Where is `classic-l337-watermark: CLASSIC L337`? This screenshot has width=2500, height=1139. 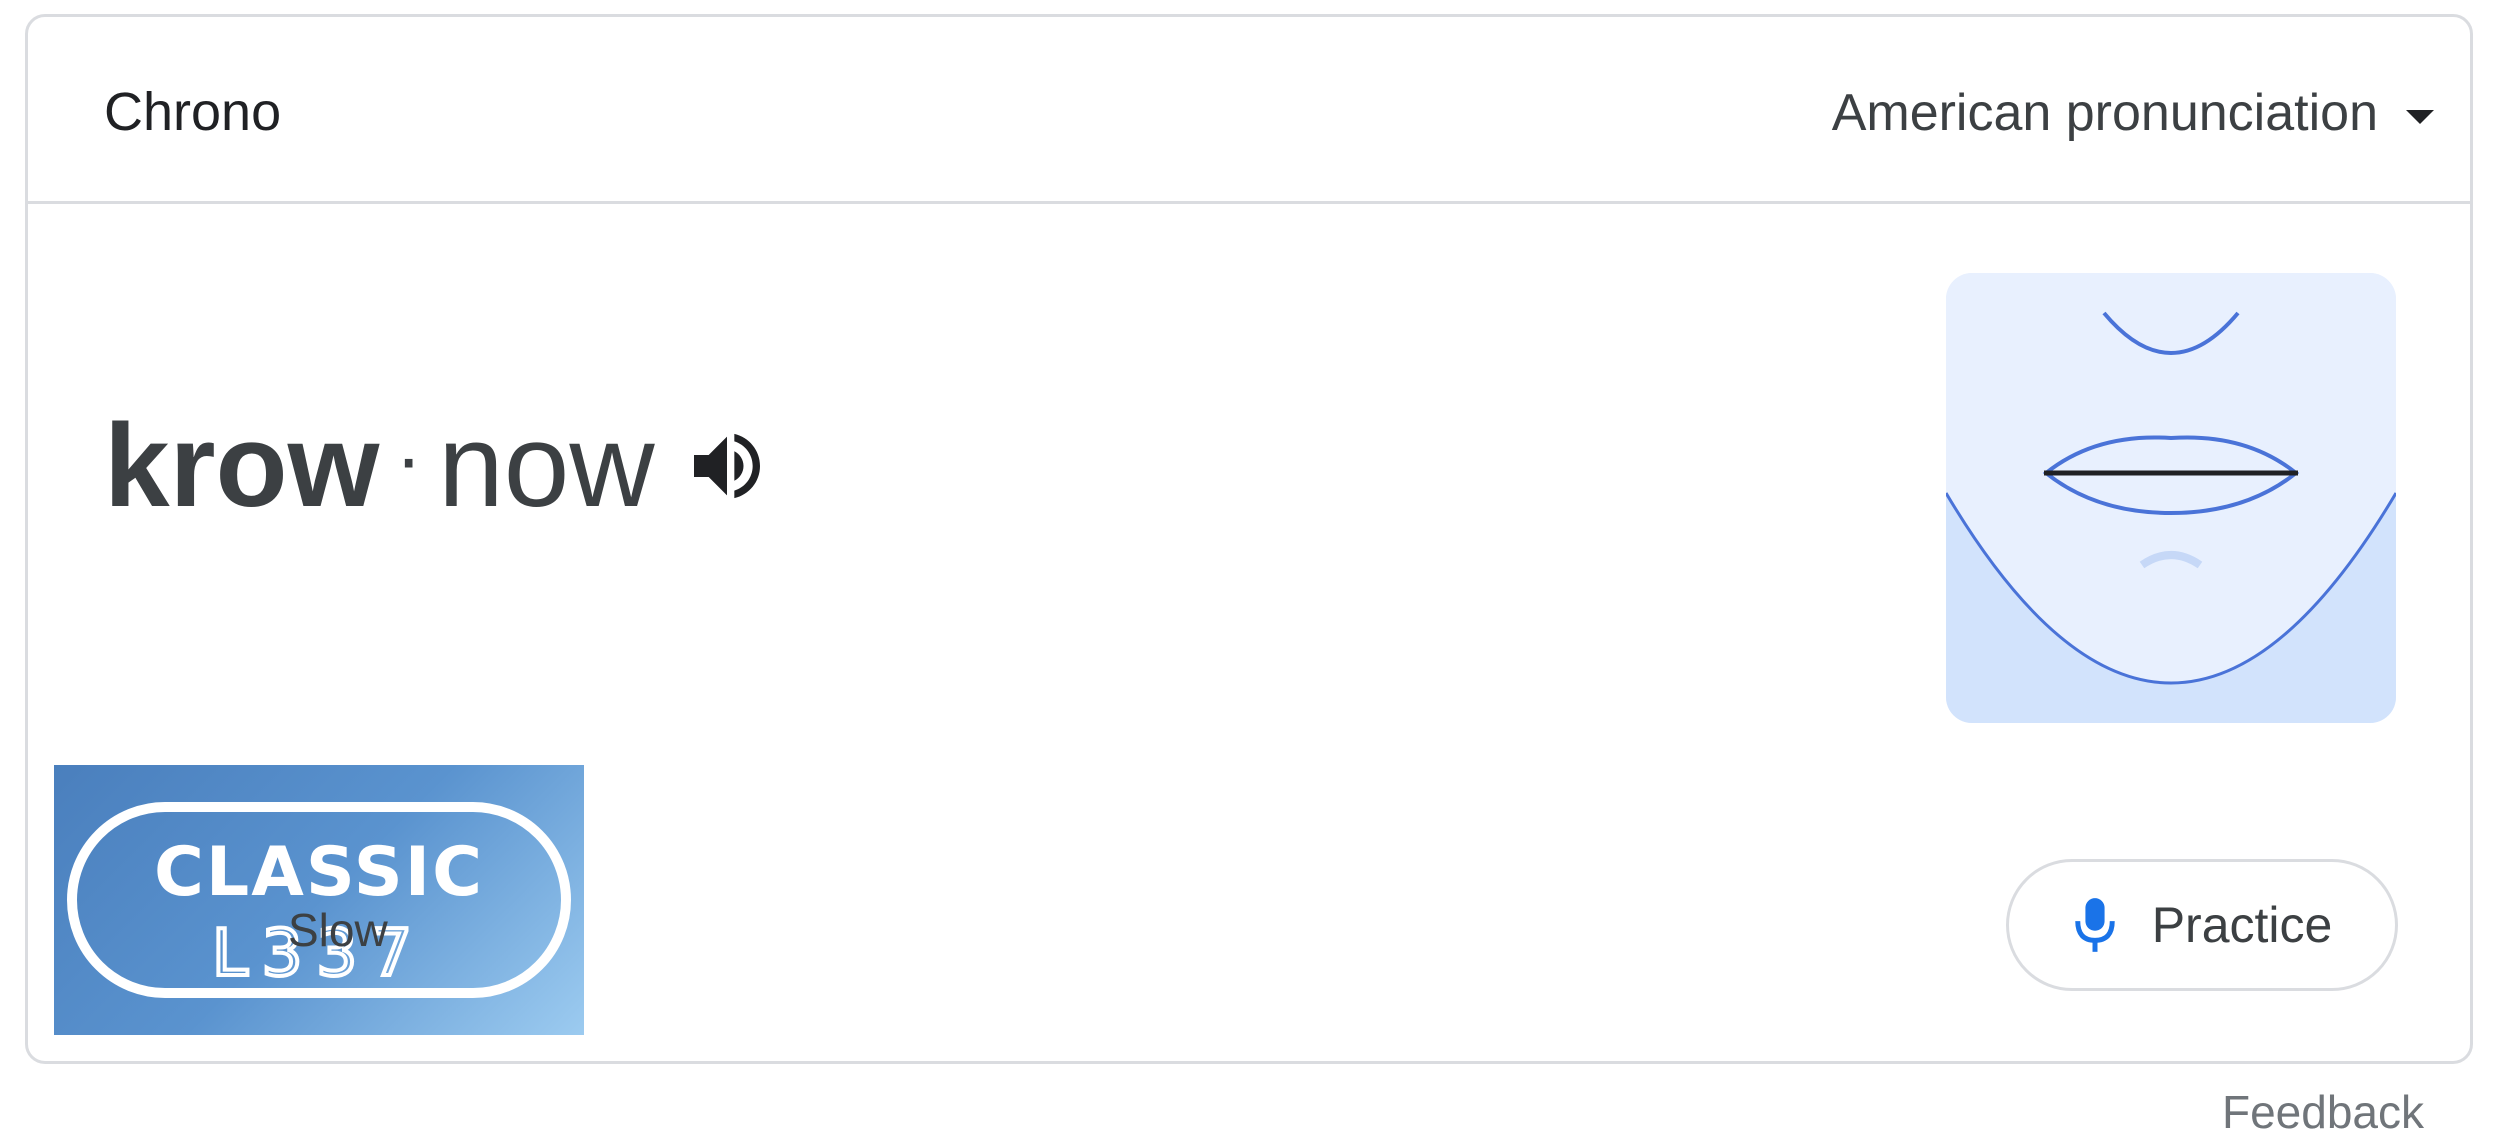
classic-l337-watermark: CLASSIC L337 is located at coordinates (319, 900).